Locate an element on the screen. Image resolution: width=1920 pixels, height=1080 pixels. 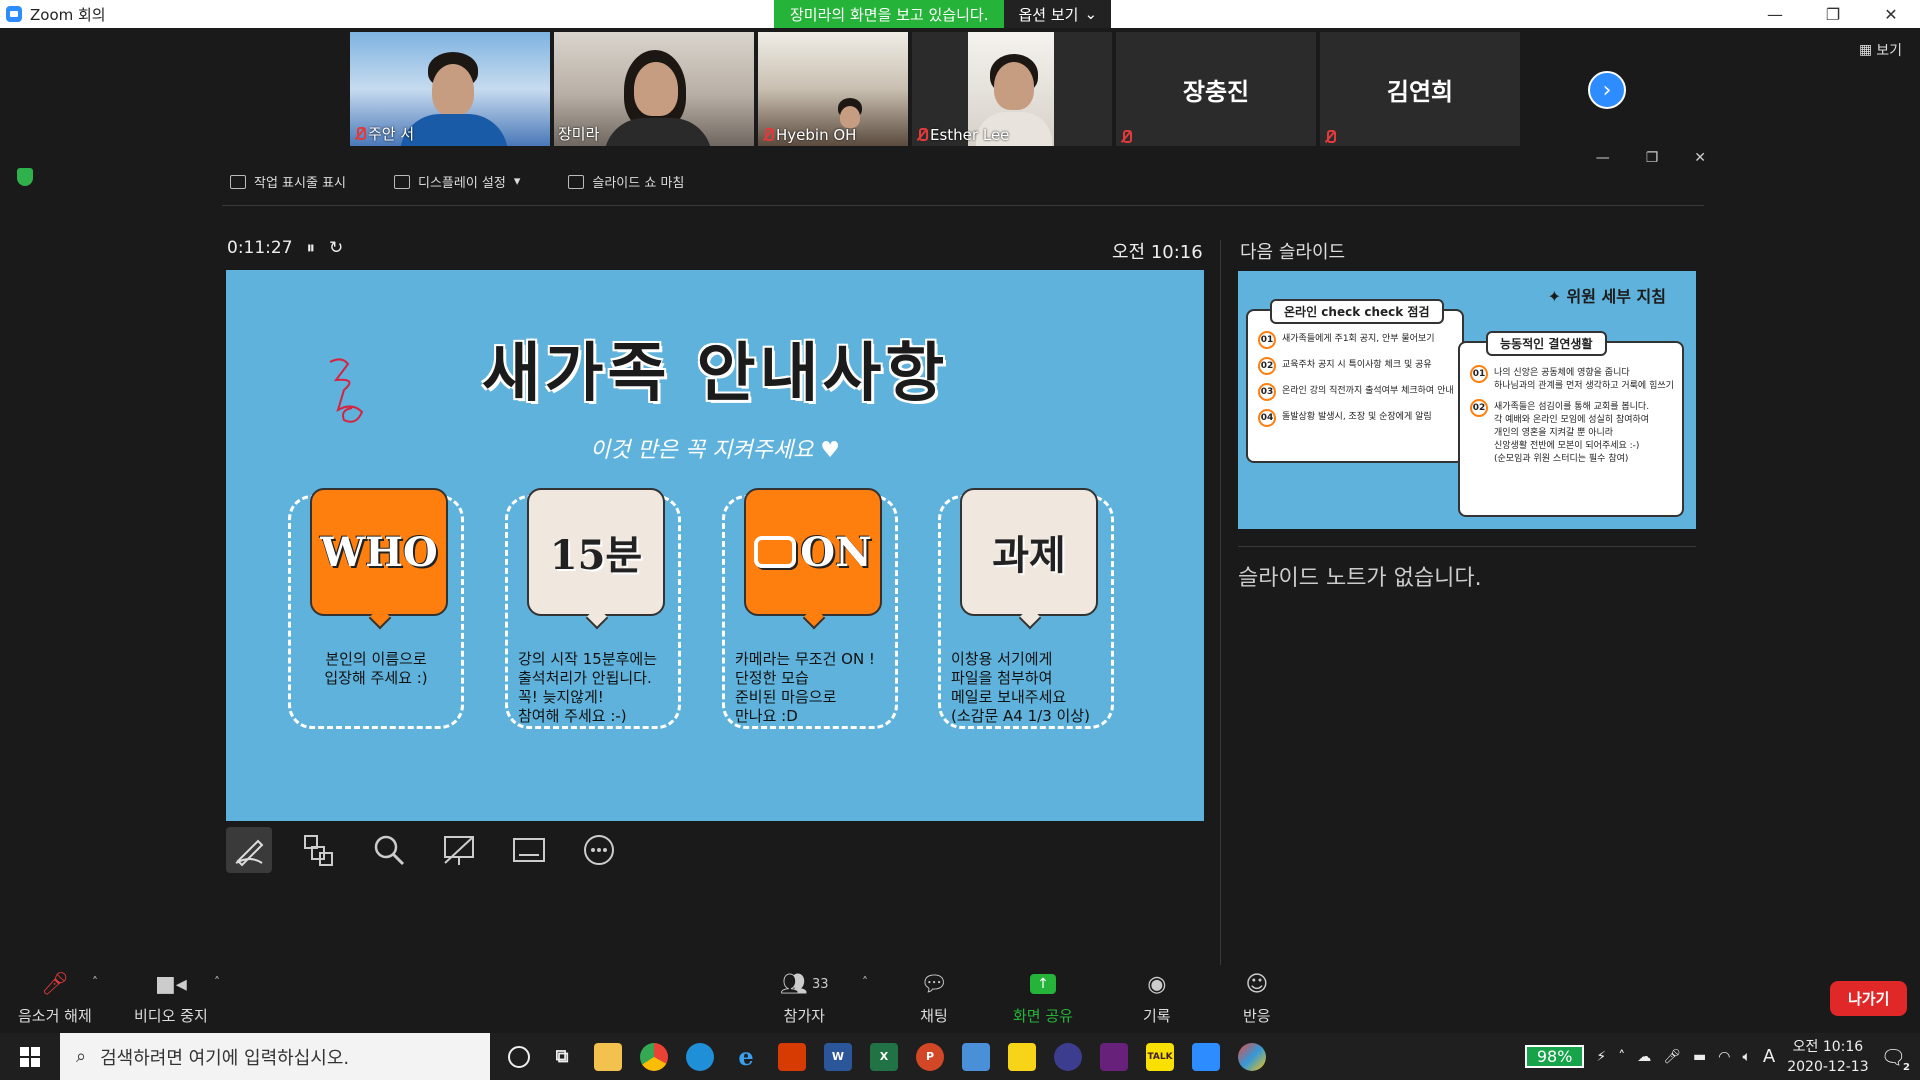
participants-options-caret-icon: ˄ is located at coordinates (865, 982).